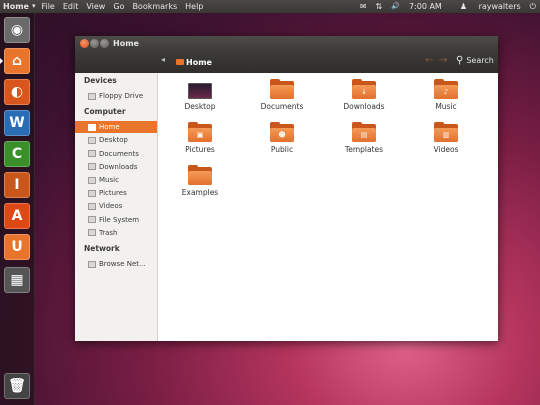 The image size is (540, 405). I want to click on file-item-public: ☻ Public, so click(282, 138).